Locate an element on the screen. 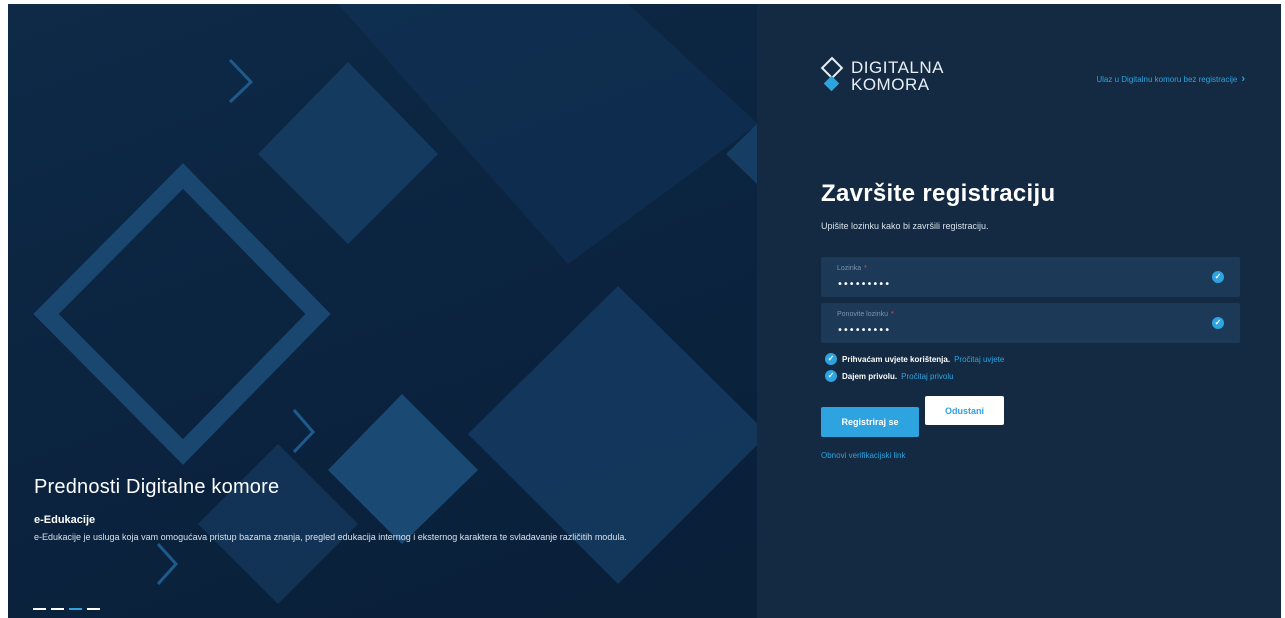 Image resolution: width=1285 pixels, height=618 pixels. register-button: Registriraj se is located at coordinates (870, 422).